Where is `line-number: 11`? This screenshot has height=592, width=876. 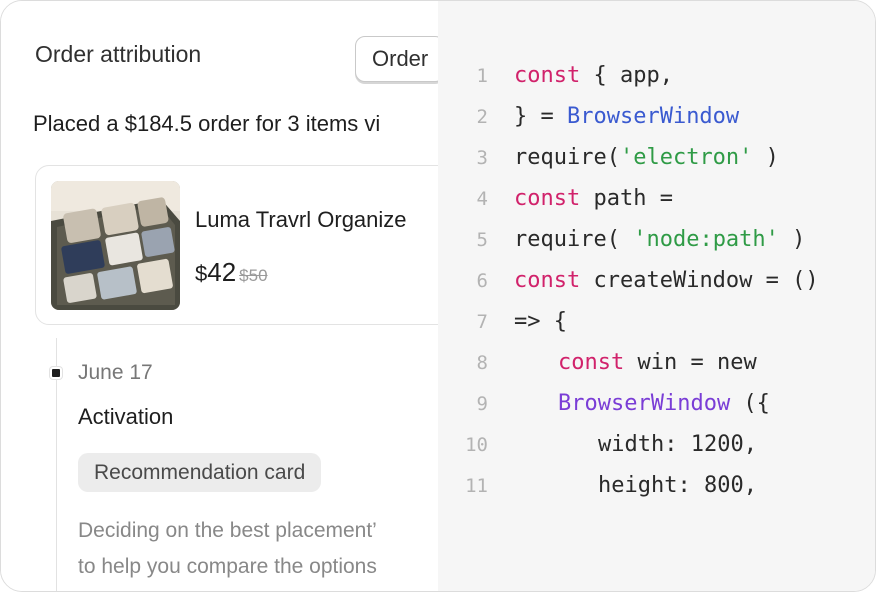
line-number: 11 is located at coordinates (476, 486).